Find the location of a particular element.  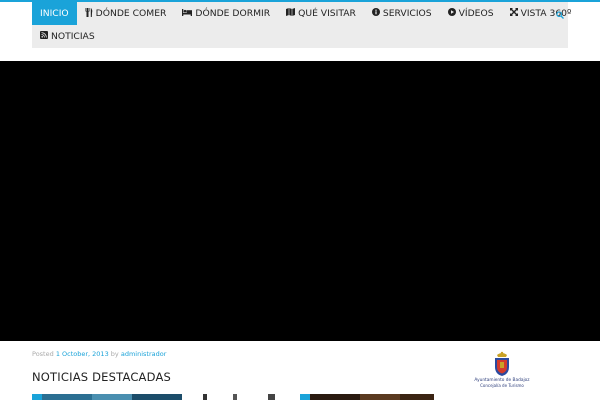

posted-by: by is located at coordinates (114, 354).